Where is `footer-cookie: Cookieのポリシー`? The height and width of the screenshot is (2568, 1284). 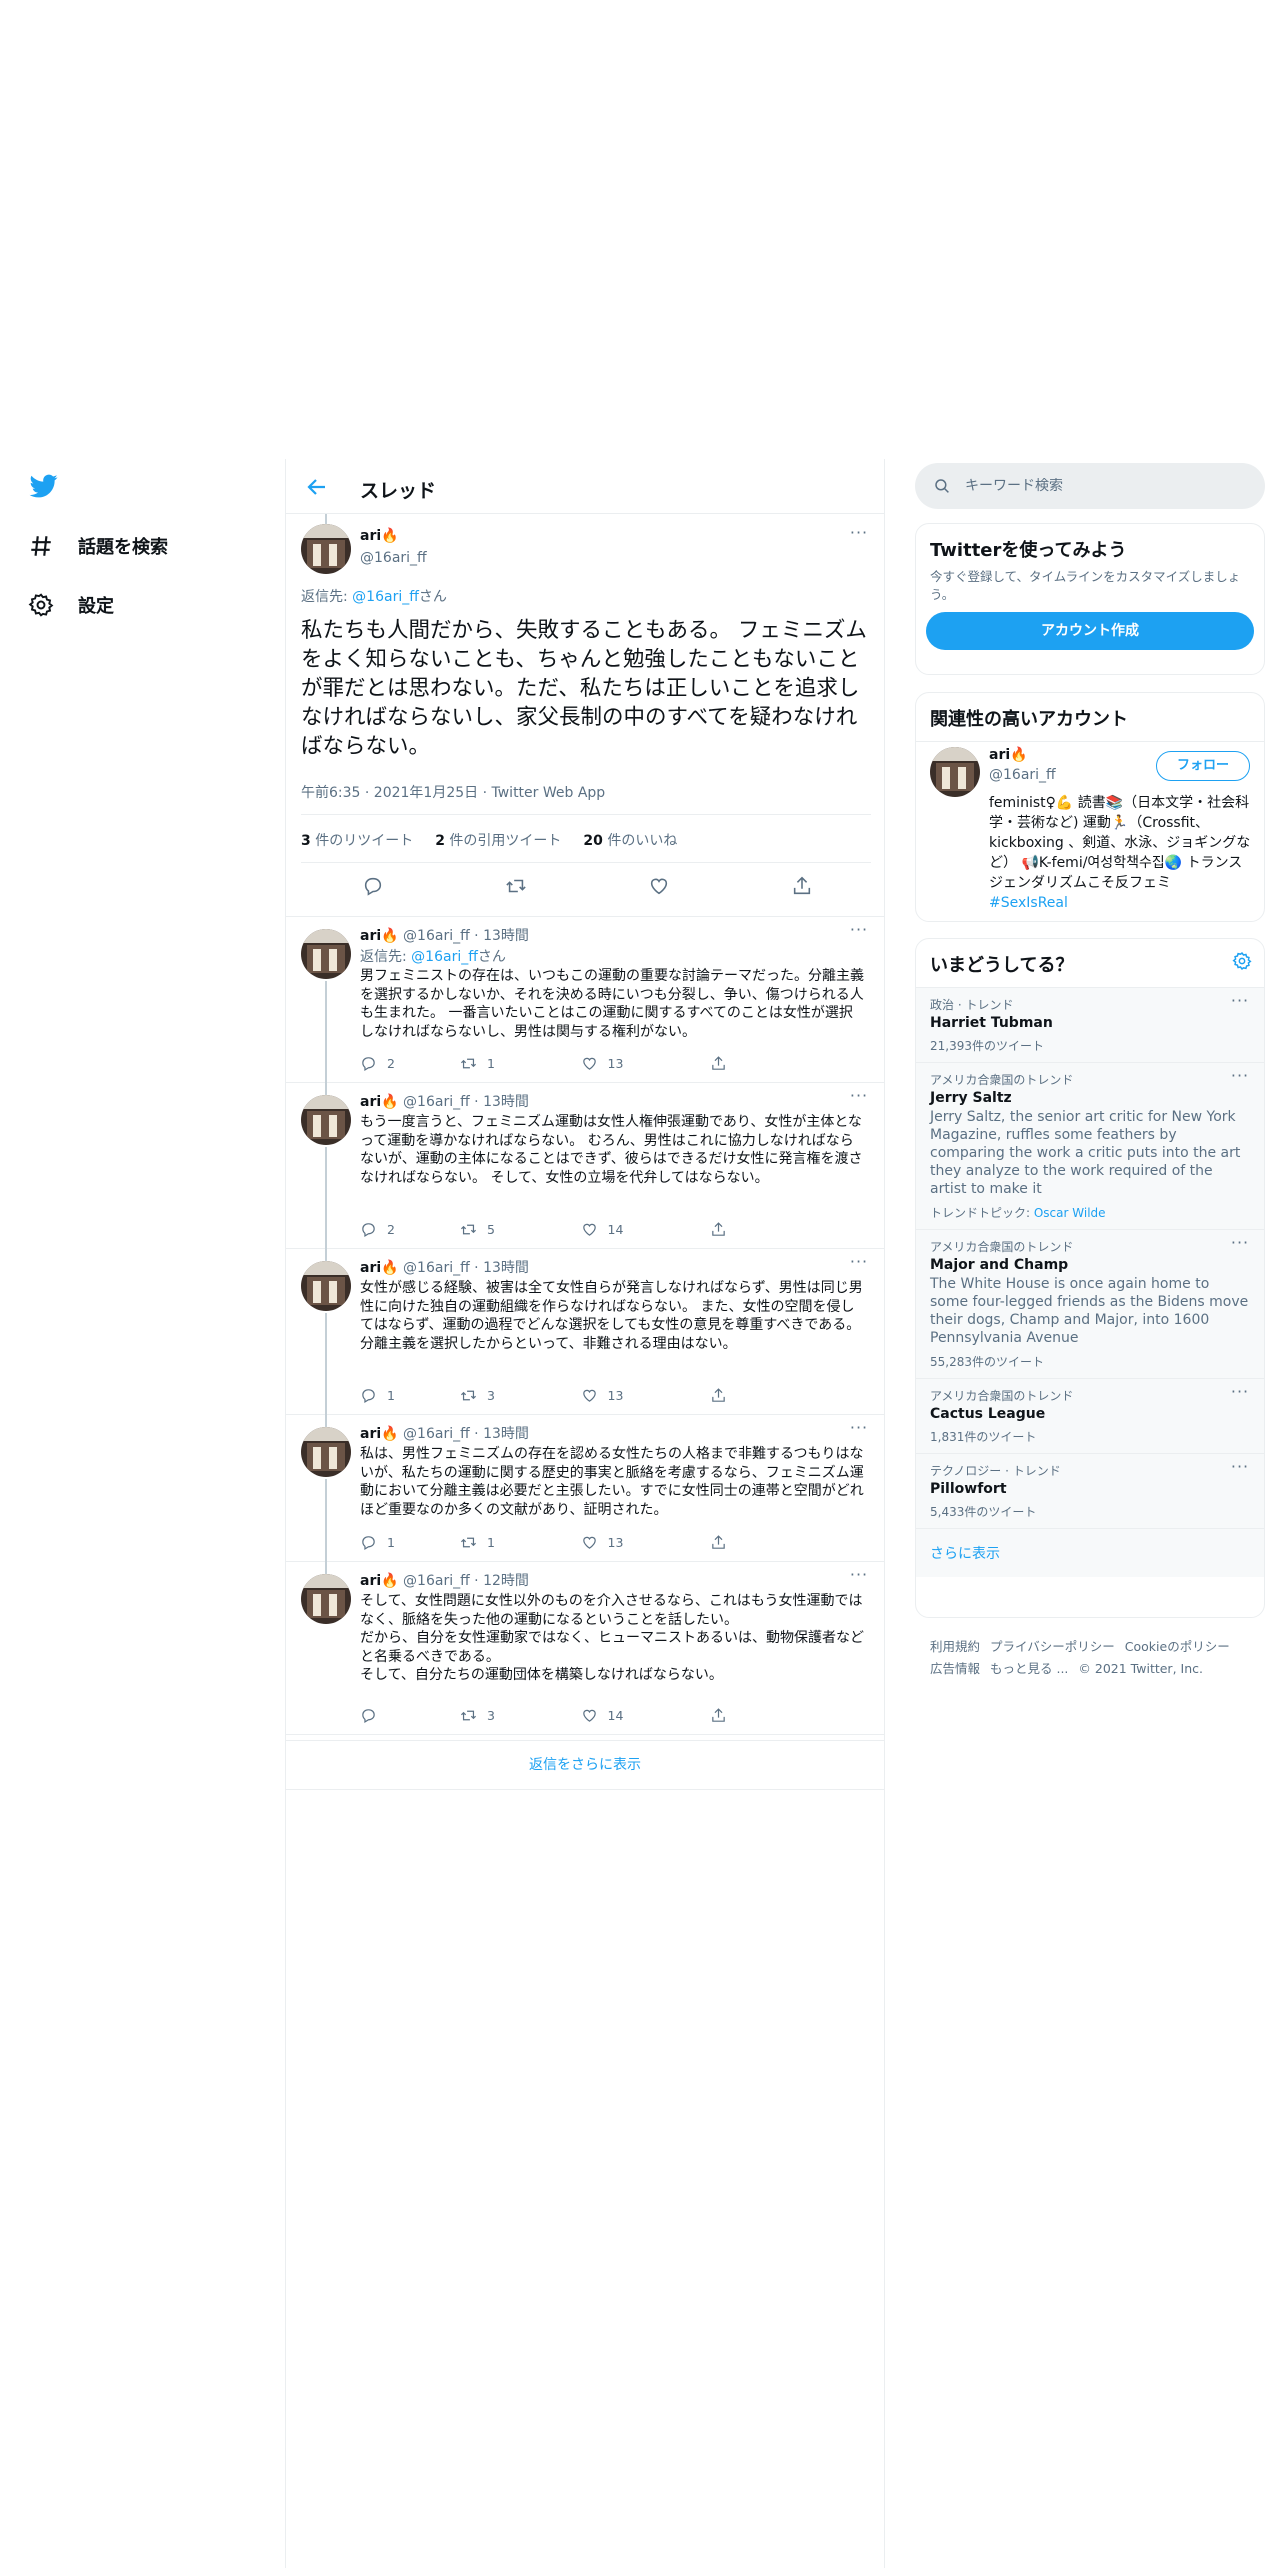 footer-cookie: Cookieのポリシー is located at coordinates (1177, 1646).